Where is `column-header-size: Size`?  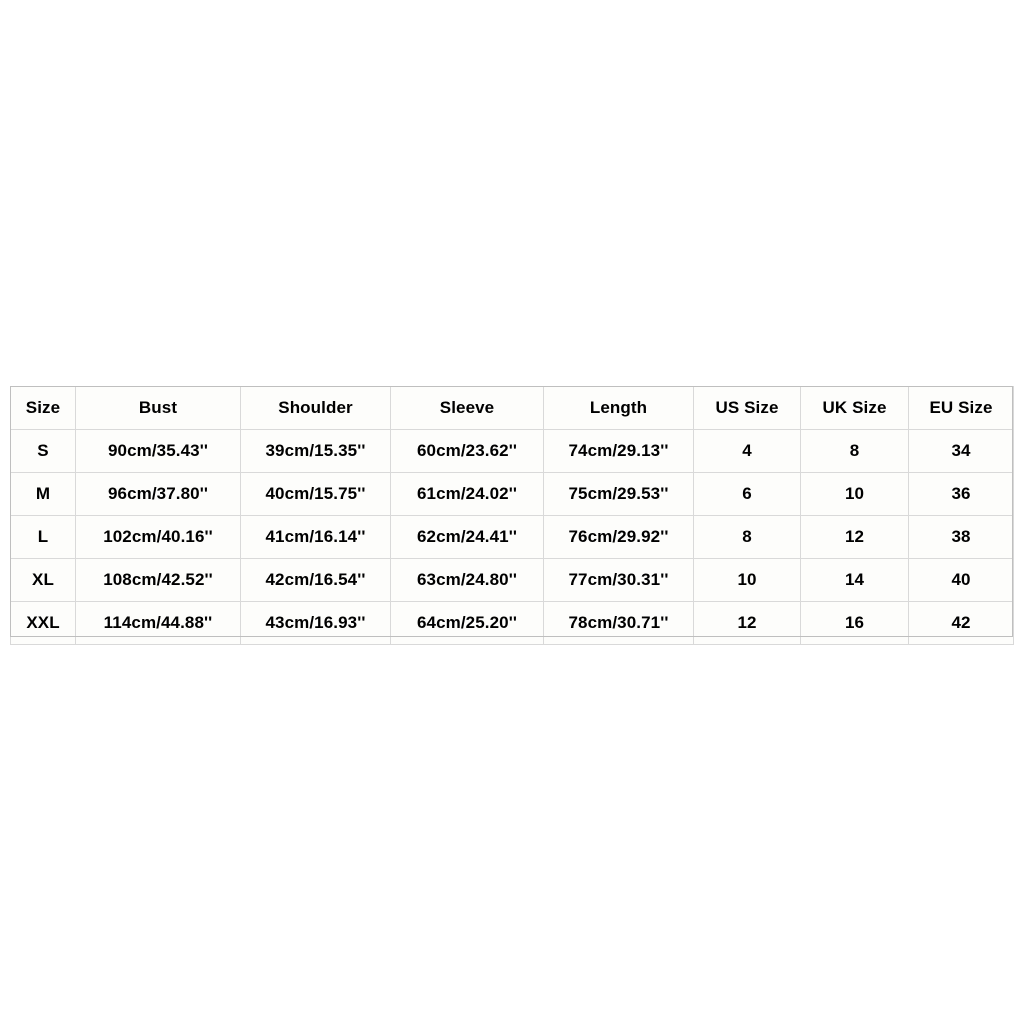 column-header-size: Size is located at coordinates (43, 408).